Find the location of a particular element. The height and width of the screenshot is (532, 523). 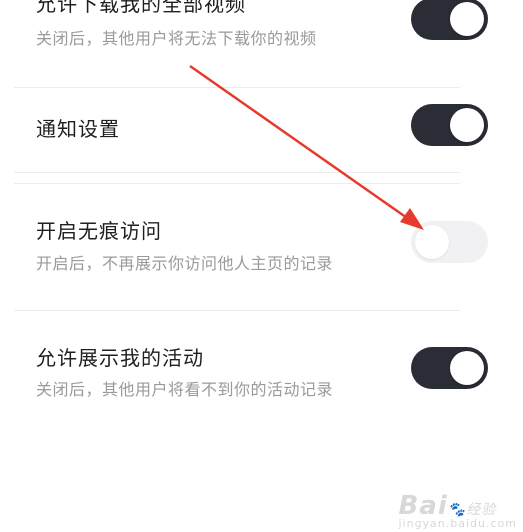

toggle-allow-download is located at coordinates (449, 20).